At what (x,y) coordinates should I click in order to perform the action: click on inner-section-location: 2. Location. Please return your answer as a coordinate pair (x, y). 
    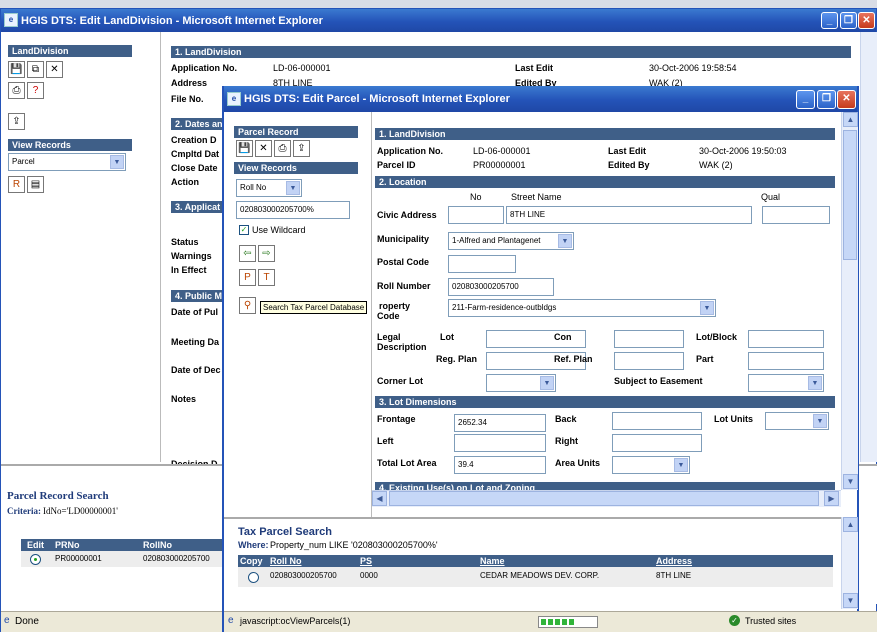
    Looking at the image, I should click on (605, 182).